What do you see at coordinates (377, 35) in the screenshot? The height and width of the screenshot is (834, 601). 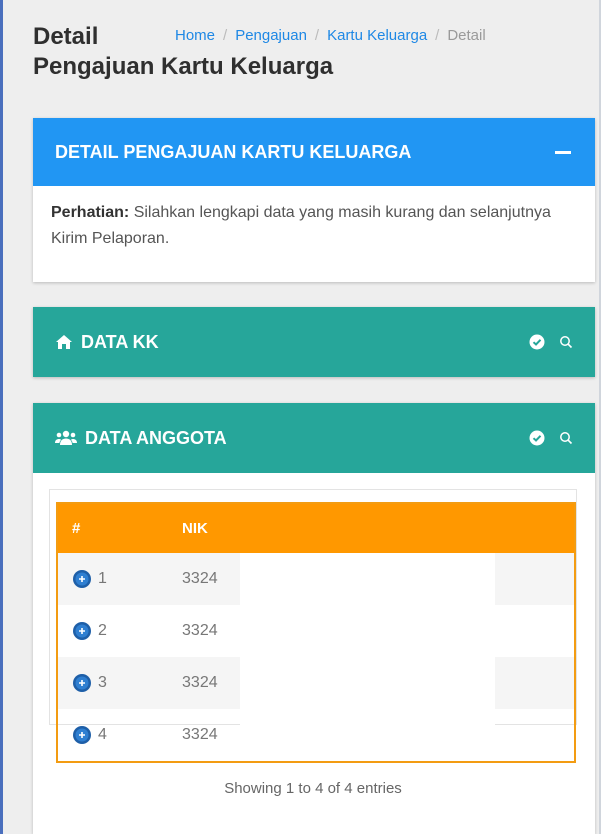 I see `breadcrumb-kartu-keluarga: Kartu Keluarga` at bounding box center [377, 35].